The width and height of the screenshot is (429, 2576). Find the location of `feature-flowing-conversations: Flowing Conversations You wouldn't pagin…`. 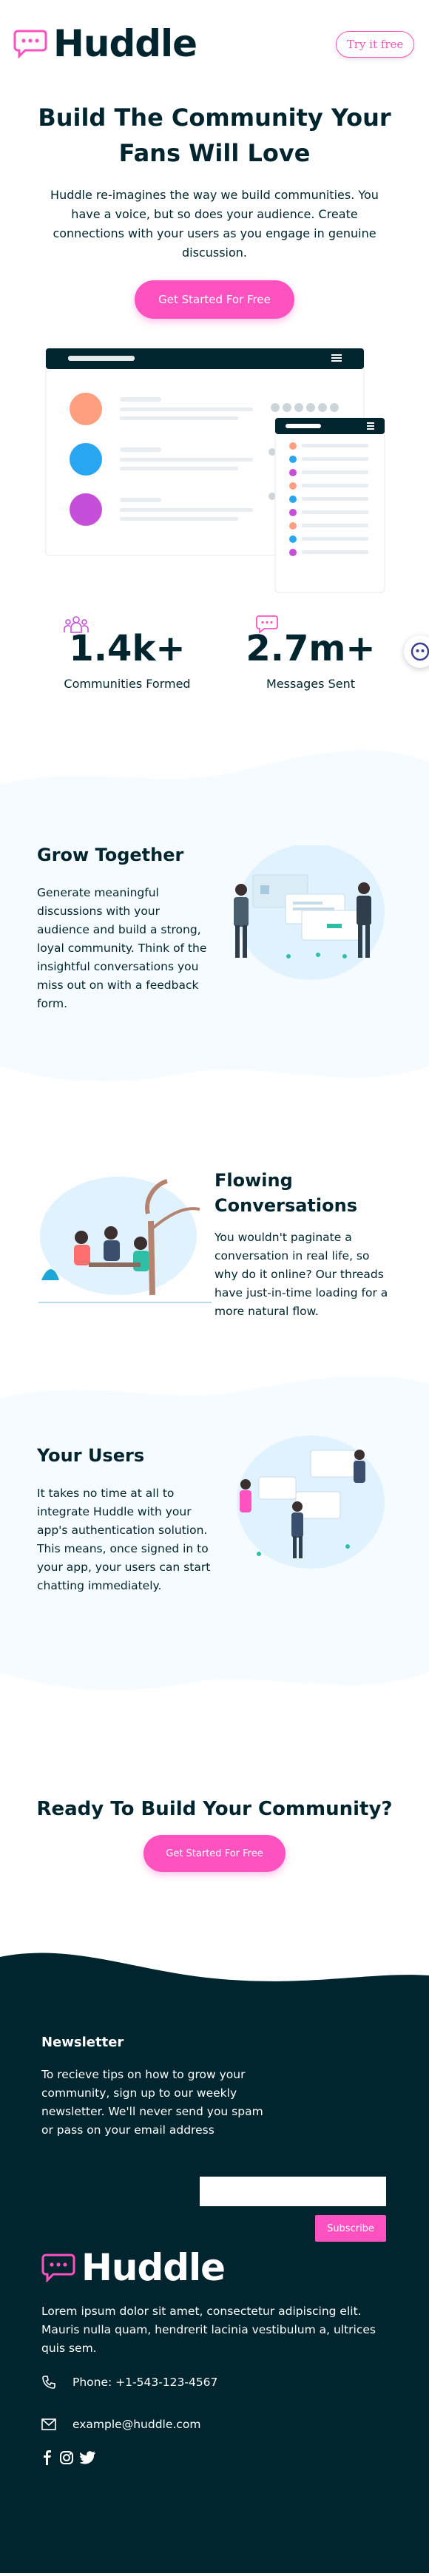

feature-flowing-conversations: Flowing Conversations You wouldn't pagin… is located at coordinates (214, 1235).